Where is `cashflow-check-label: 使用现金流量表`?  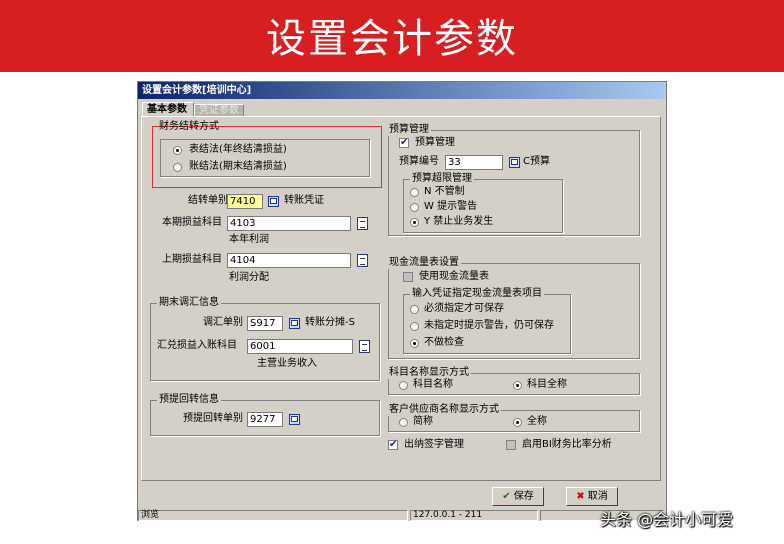 cashflow-check-label: 使用现金流量表 is located at coordinates (454, 276).